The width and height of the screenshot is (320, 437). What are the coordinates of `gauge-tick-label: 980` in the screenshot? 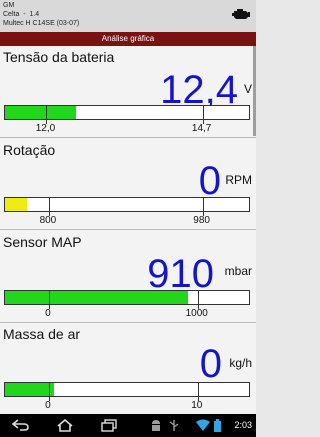 It's located at (201, 220).